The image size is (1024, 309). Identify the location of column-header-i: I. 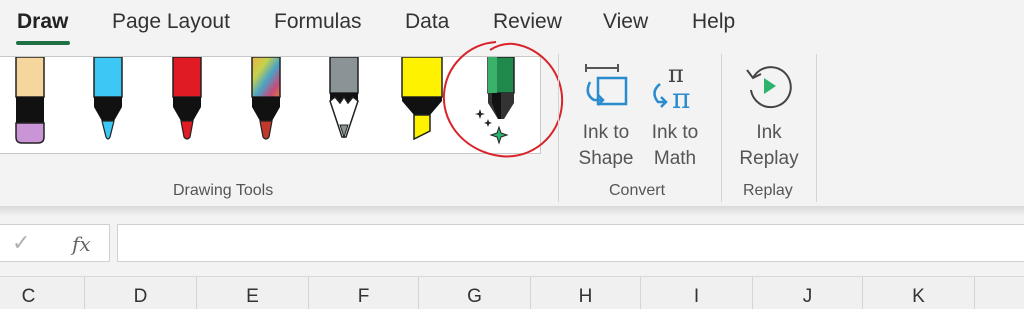
(696, 293).